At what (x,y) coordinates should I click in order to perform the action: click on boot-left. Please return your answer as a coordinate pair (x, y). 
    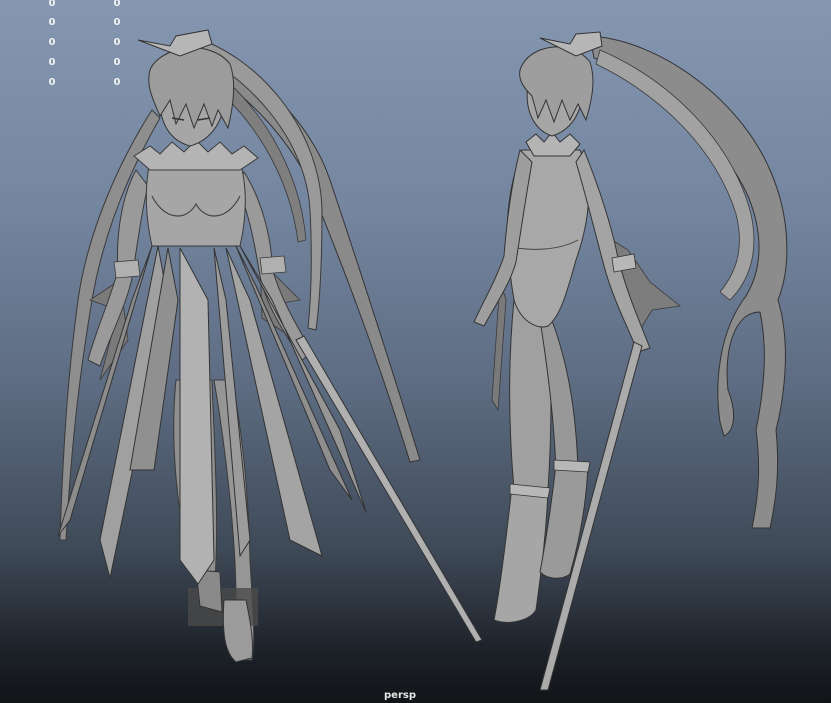
    Looking at the image, I should click on (521, 554).